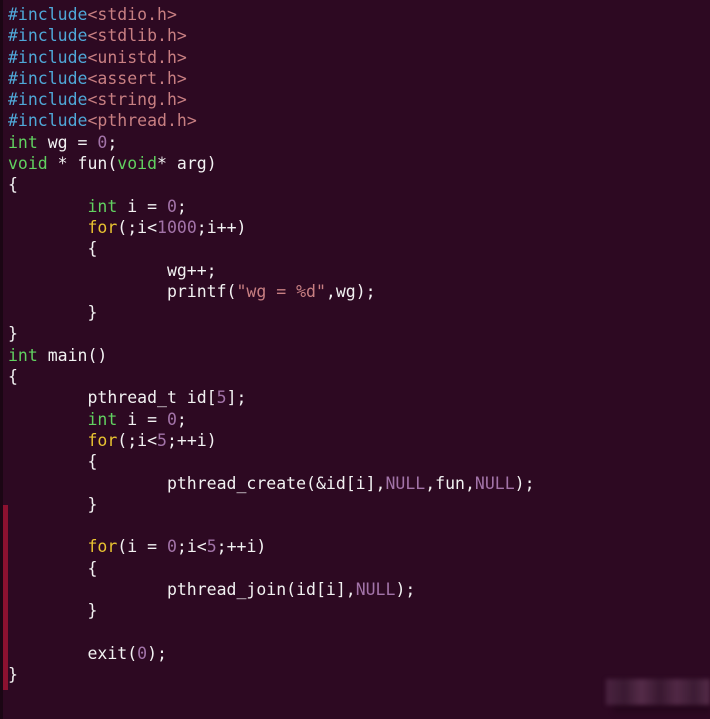  Describe the element at coordinates (281, 291) in the screenshot. I see `code-token-str: "wg = %d"` at that location.